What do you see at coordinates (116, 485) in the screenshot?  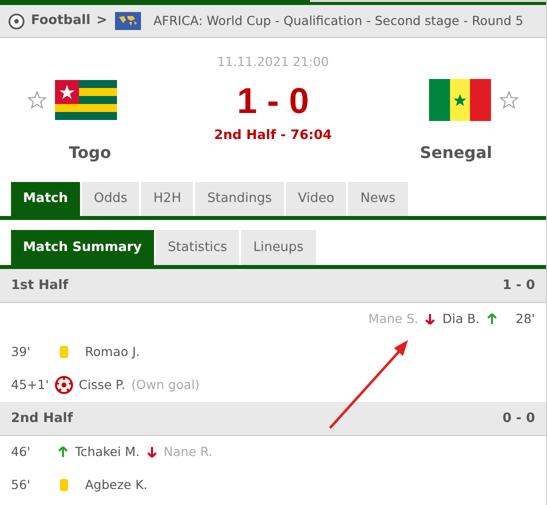 I see `player-name: Agbeze K.` at bounding box center [116, 485].